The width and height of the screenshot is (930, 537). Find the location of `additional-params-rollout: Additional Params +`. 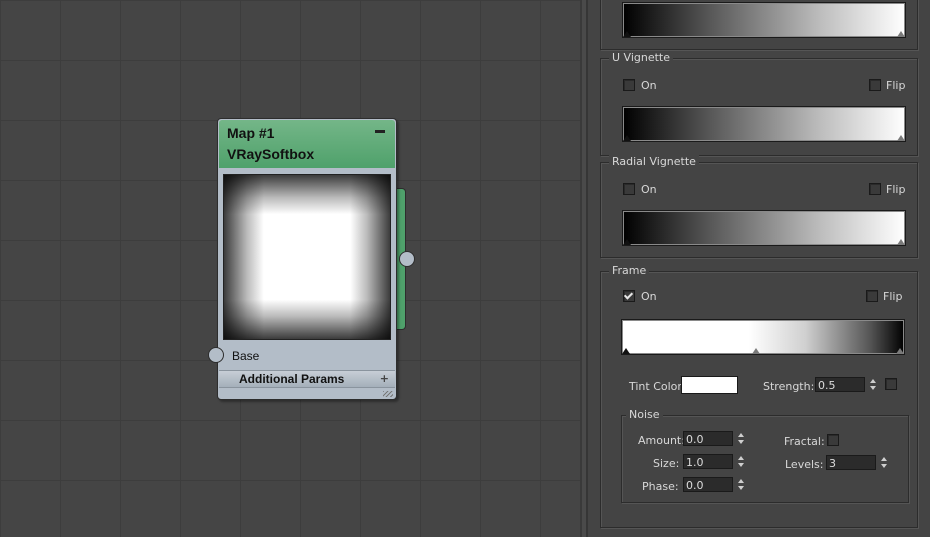

additional-params-rollout: Additional Params + is located at coordinates (307, 379).